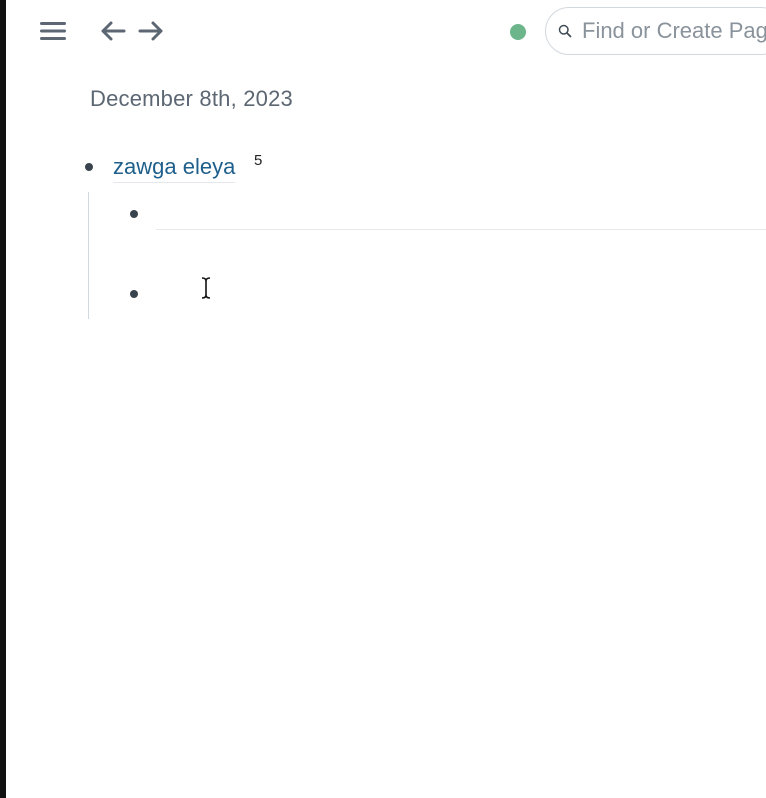 The image size is (766, 798). What do you see at coordinates (461, 214) in the screenshot?
I see `child-block-editor` at bounding box center [461, 214].